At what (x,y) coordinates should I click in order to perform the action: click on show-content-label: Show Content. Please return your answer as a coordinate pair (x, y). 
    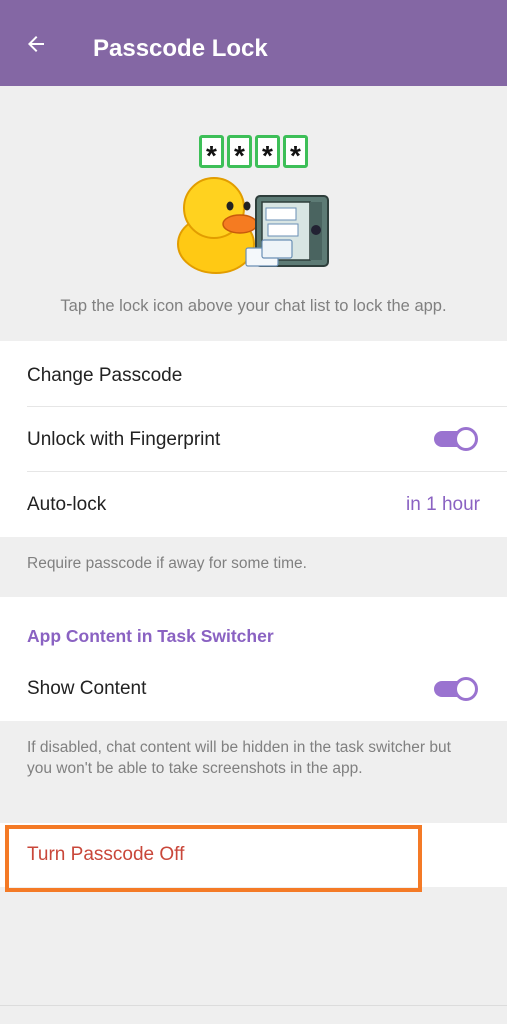
    Looking at the image, I should click on (87, 688).